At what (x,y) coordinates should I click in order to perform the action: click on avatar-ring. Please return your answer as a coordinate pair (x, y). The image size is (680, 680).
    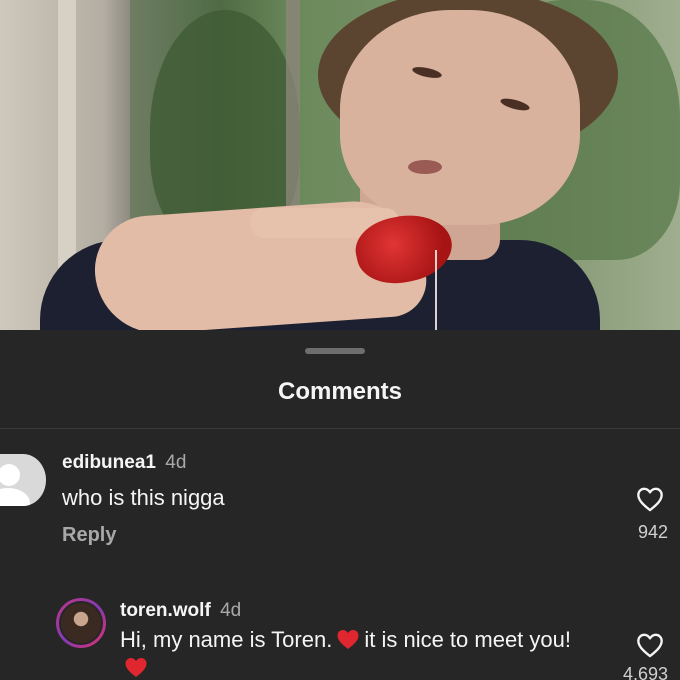
    Looking at the image, I should click on (81, 623).